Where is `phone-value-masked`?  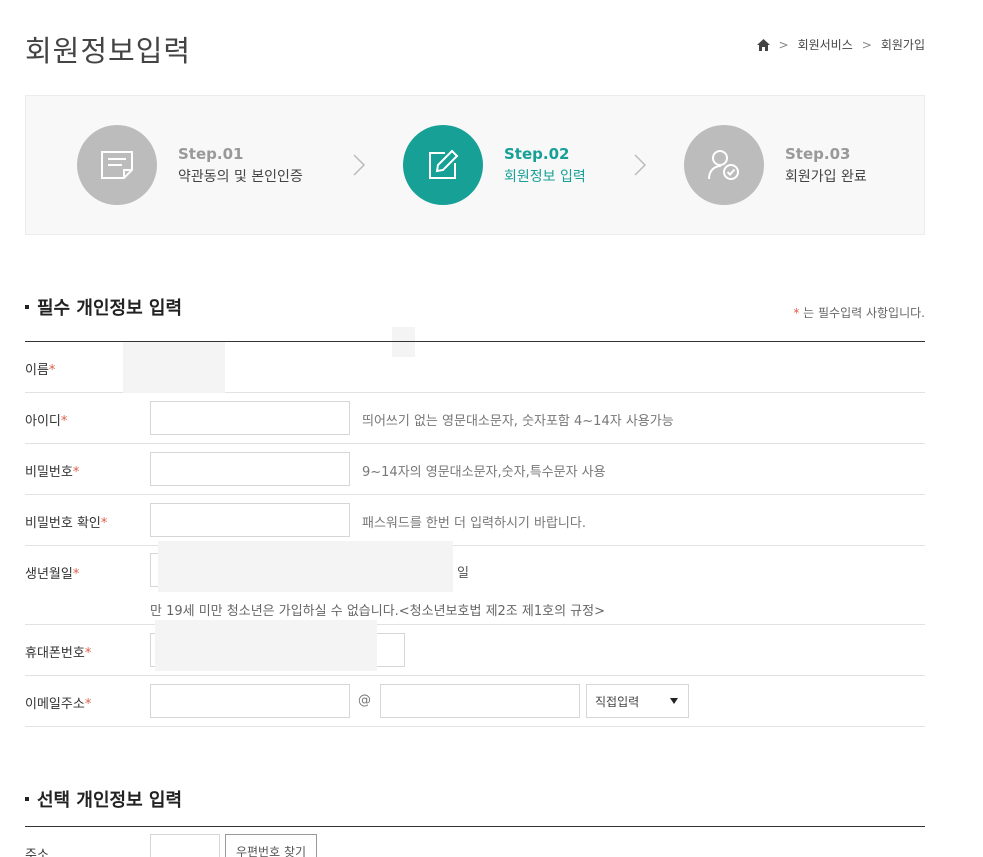 phone-value-masked is located at coordinates (266, 645).